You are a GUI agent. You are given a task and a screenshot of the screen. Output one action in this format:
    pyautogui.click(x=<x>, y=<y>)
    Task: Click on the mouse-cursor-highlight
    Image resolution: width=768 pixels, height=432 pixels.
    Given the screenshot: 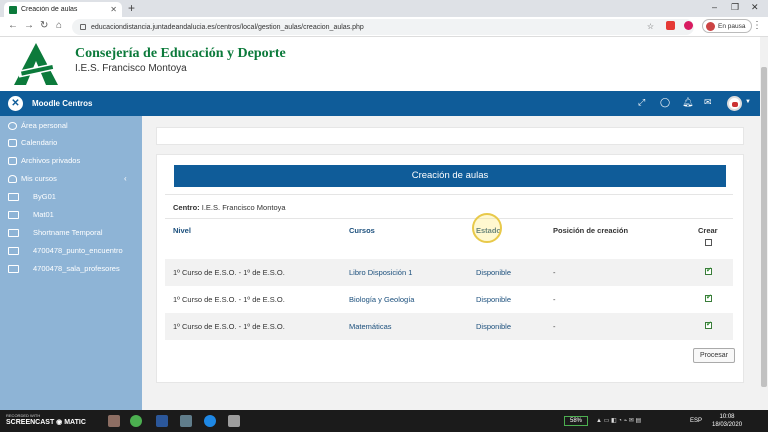 What is the action you would take?
    pyautogui.click(x=487, y=228)
    